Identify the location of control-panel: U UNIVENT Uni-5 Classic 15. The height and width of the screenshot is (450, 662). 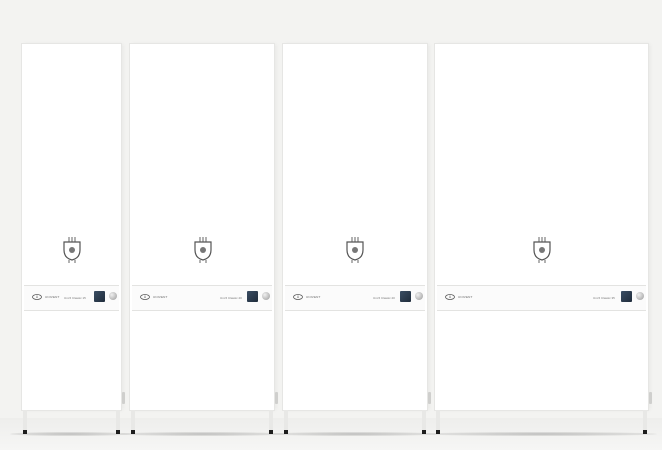
(71, 298).